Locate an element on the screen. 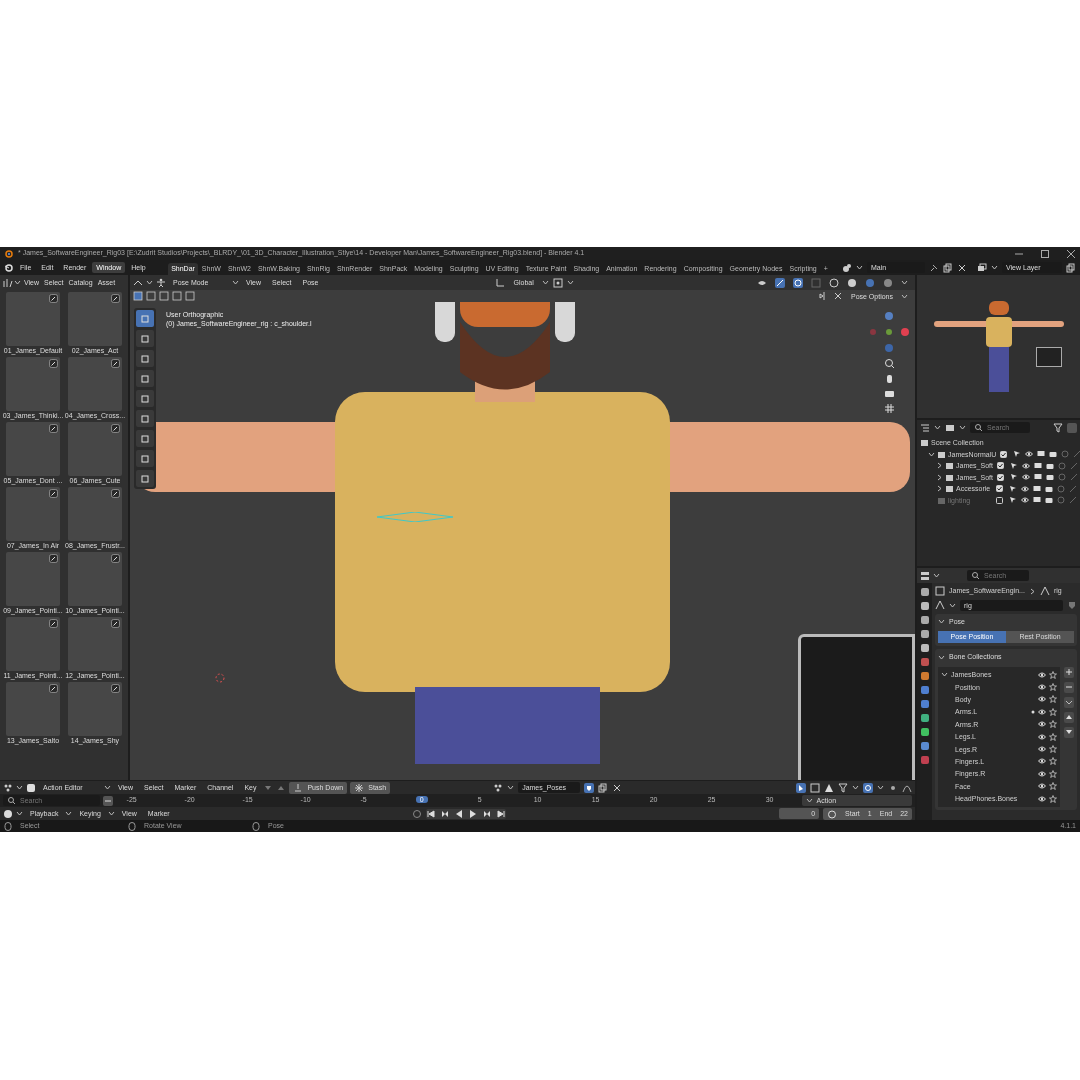 This screenshot has height=1080, width=1080. selection-icon is located at coordinates (815, 787).